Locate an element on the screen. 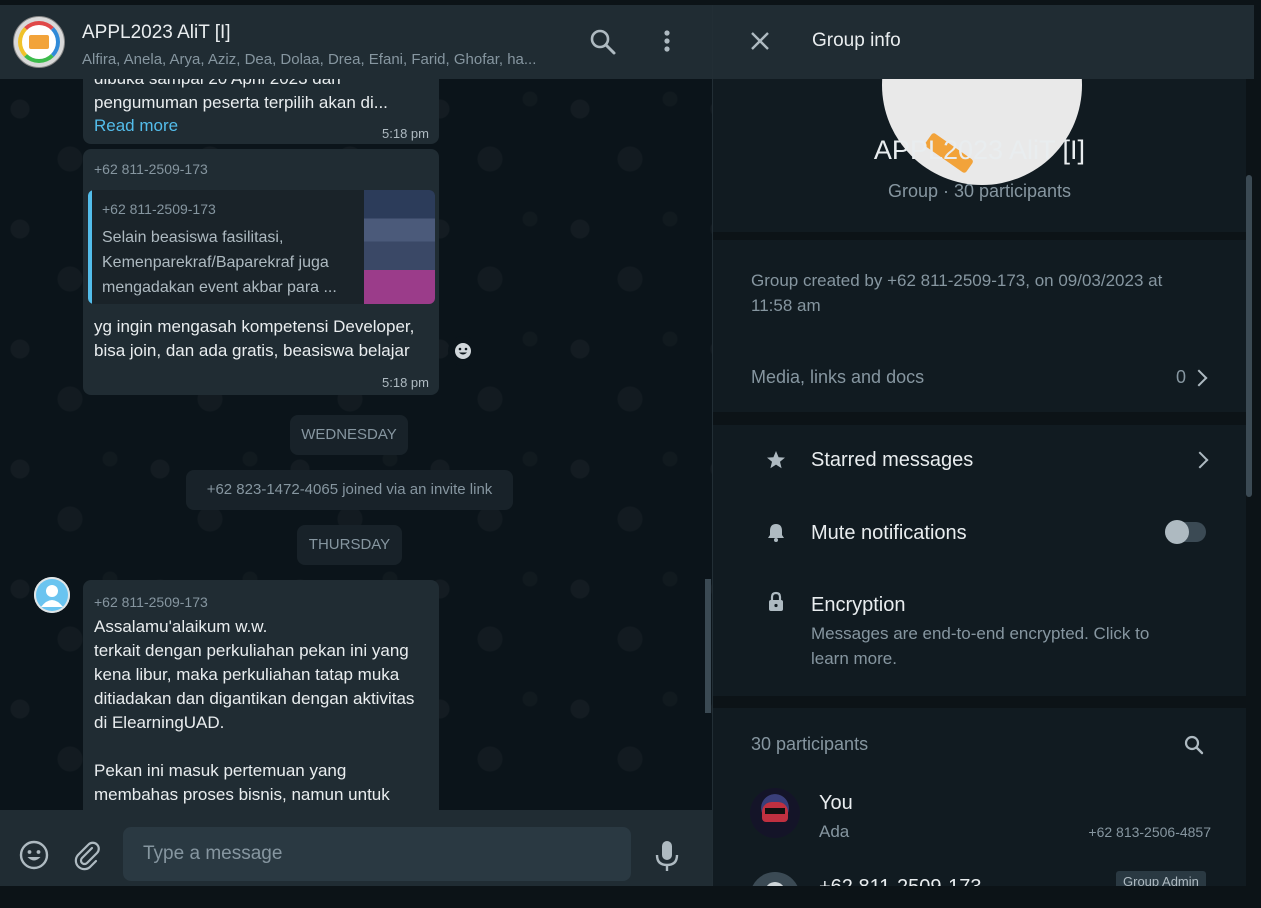  group-info-title: Group info is located at coordinates (856, 40).